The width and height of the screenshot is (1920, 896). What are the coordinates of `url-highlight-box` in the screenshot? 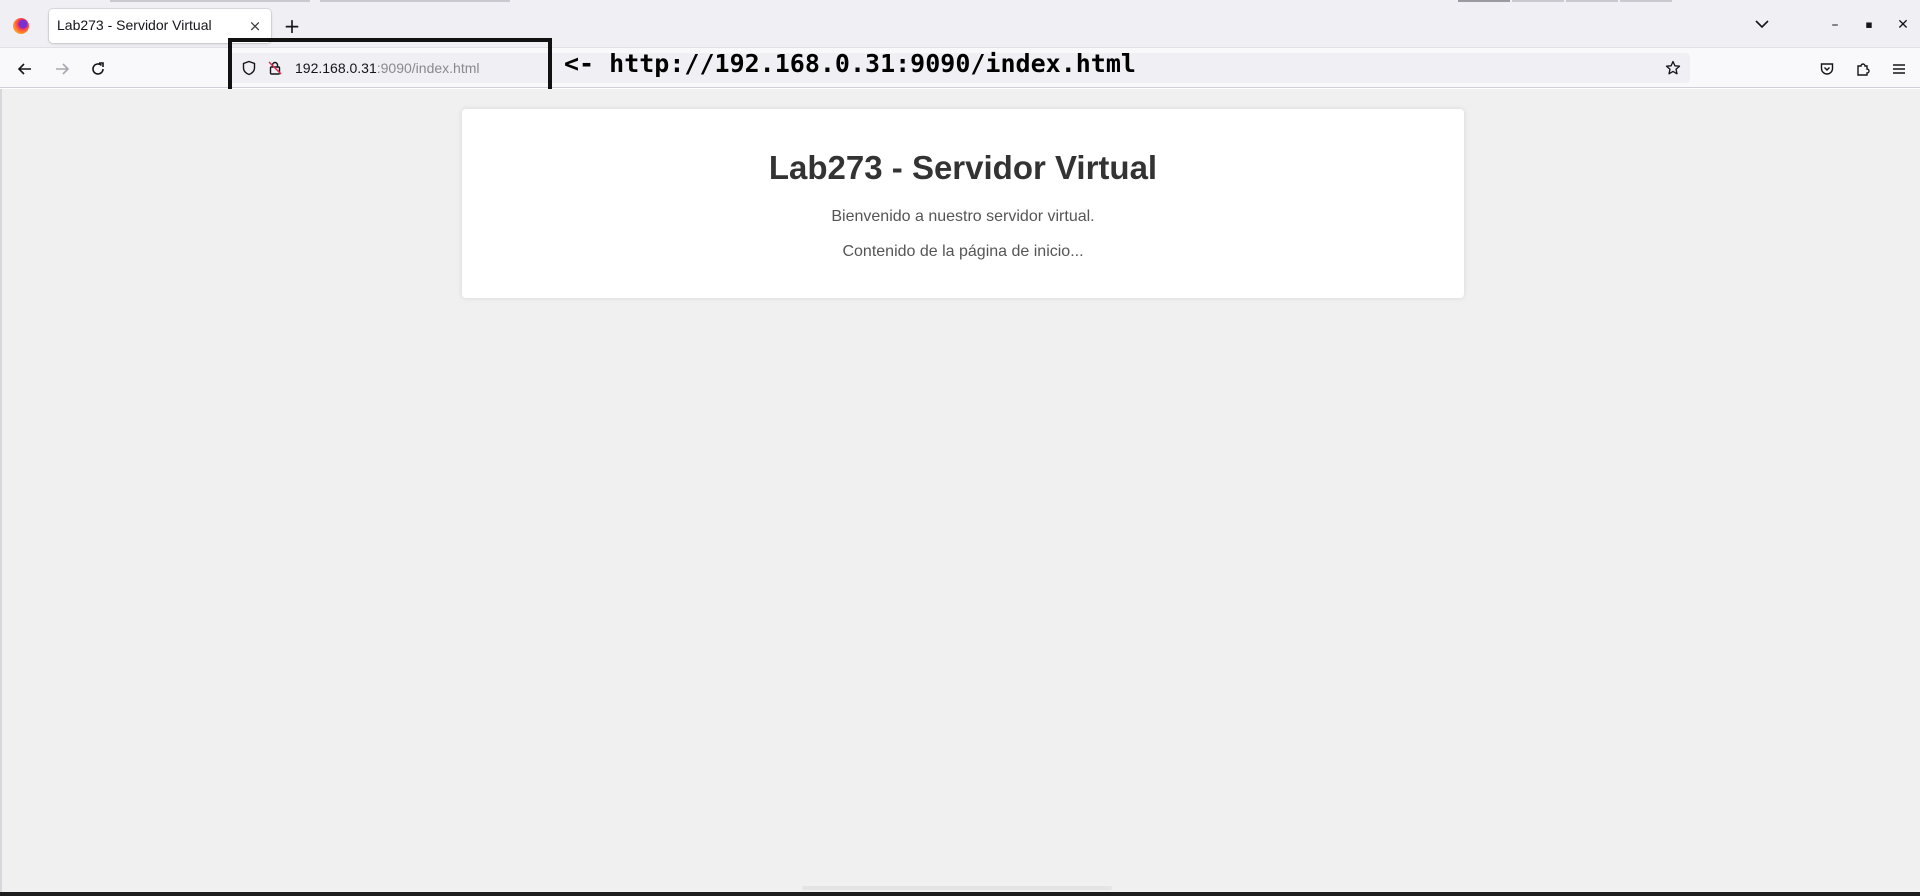 It's located at (390, 65).